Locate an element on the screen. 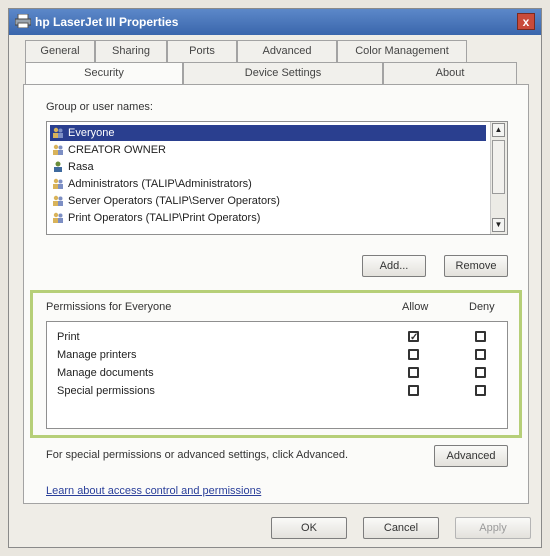 The image size is (550, 556). printer-icon is located at coordinates (23, 21).